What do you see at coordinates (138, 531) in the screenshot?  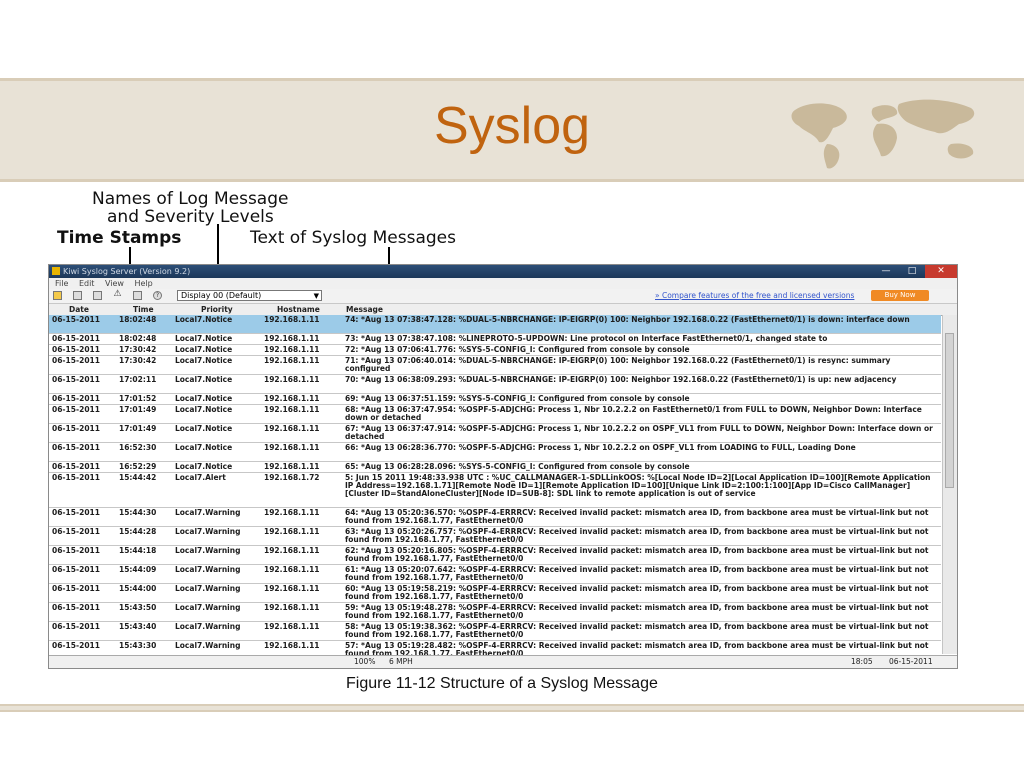 I see `cell-time: 15:44:28` at bounding box center [138, 531].